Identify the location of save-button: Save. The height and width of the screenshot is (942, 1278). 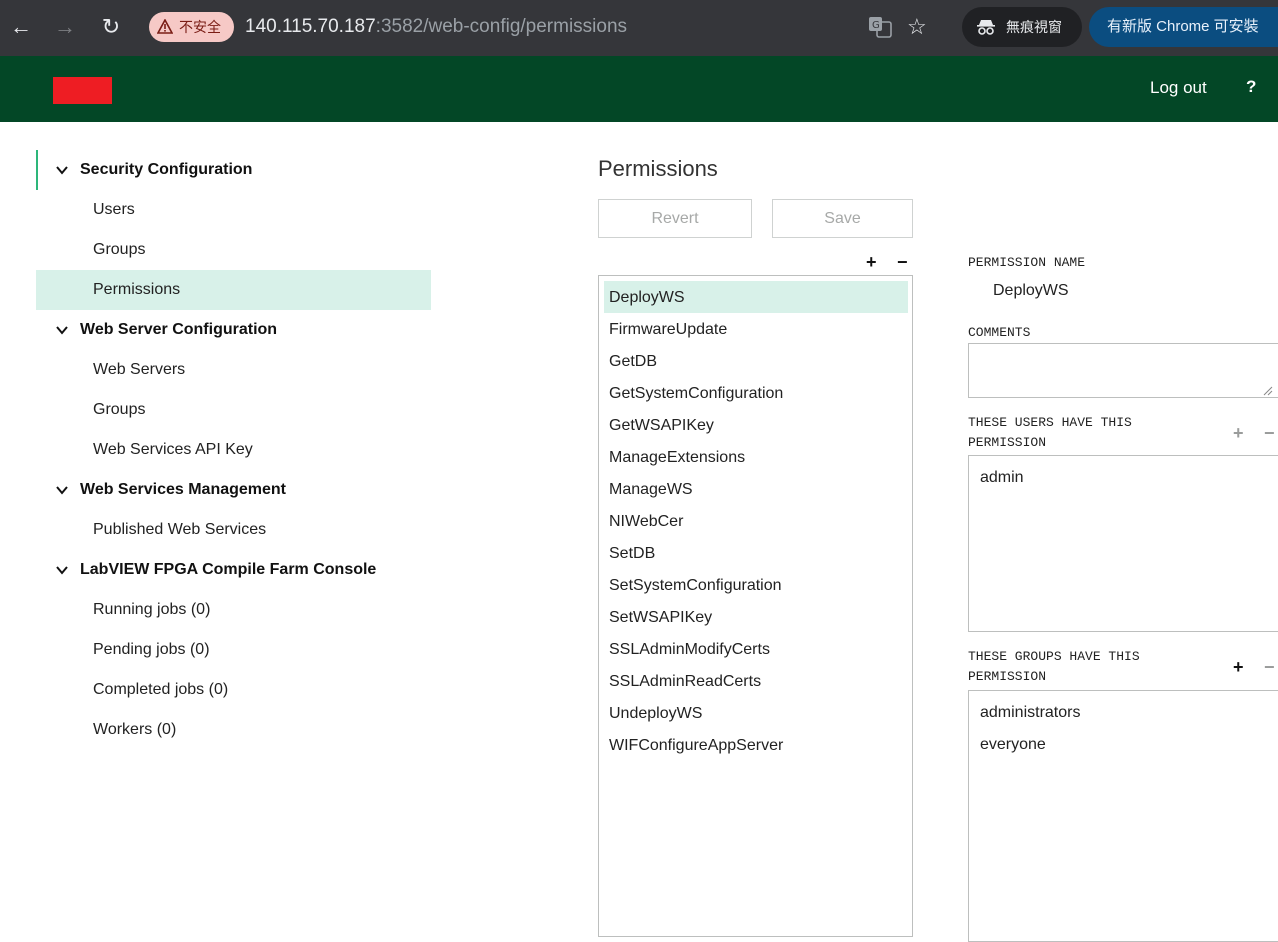
(842, 218).